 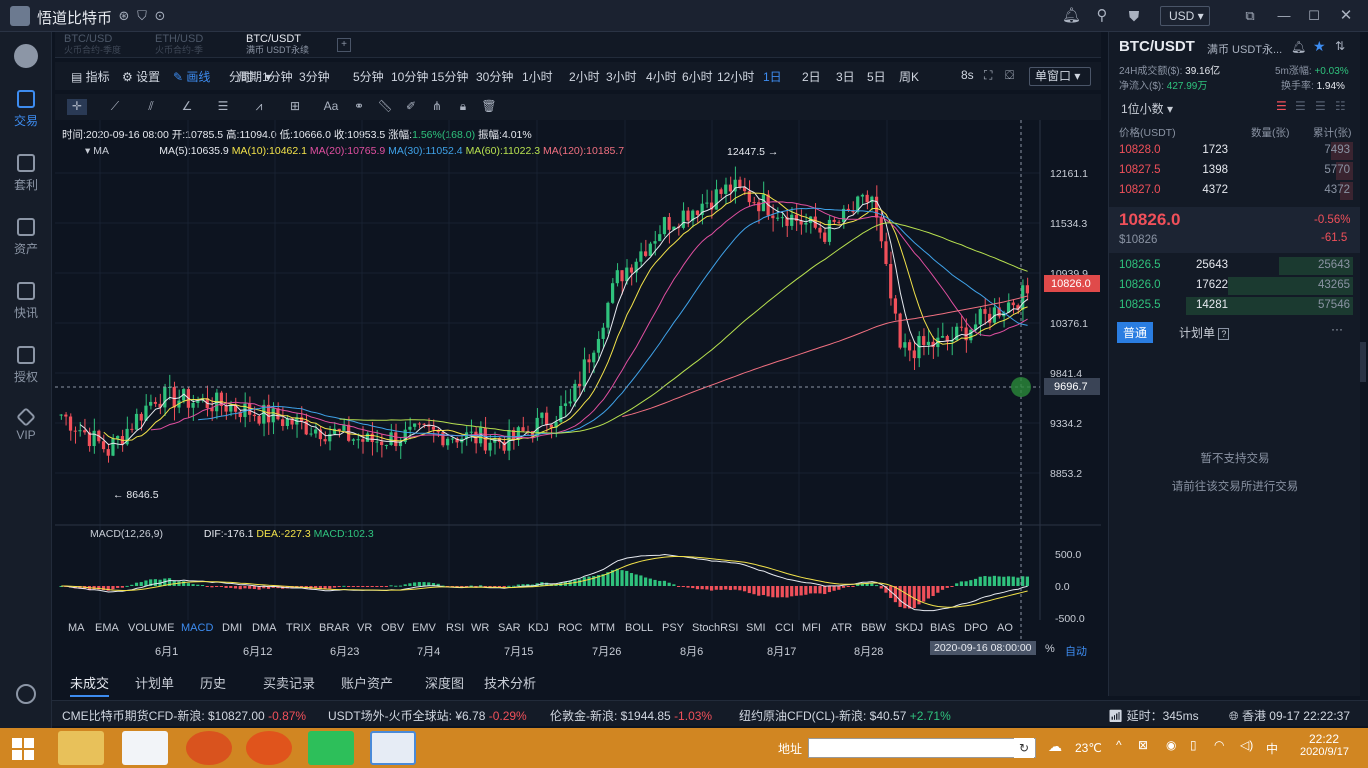 What do you see at coordinates (331, 748) in the screenshot?
I see `media-player-icon` at bounding box center [331, 748].